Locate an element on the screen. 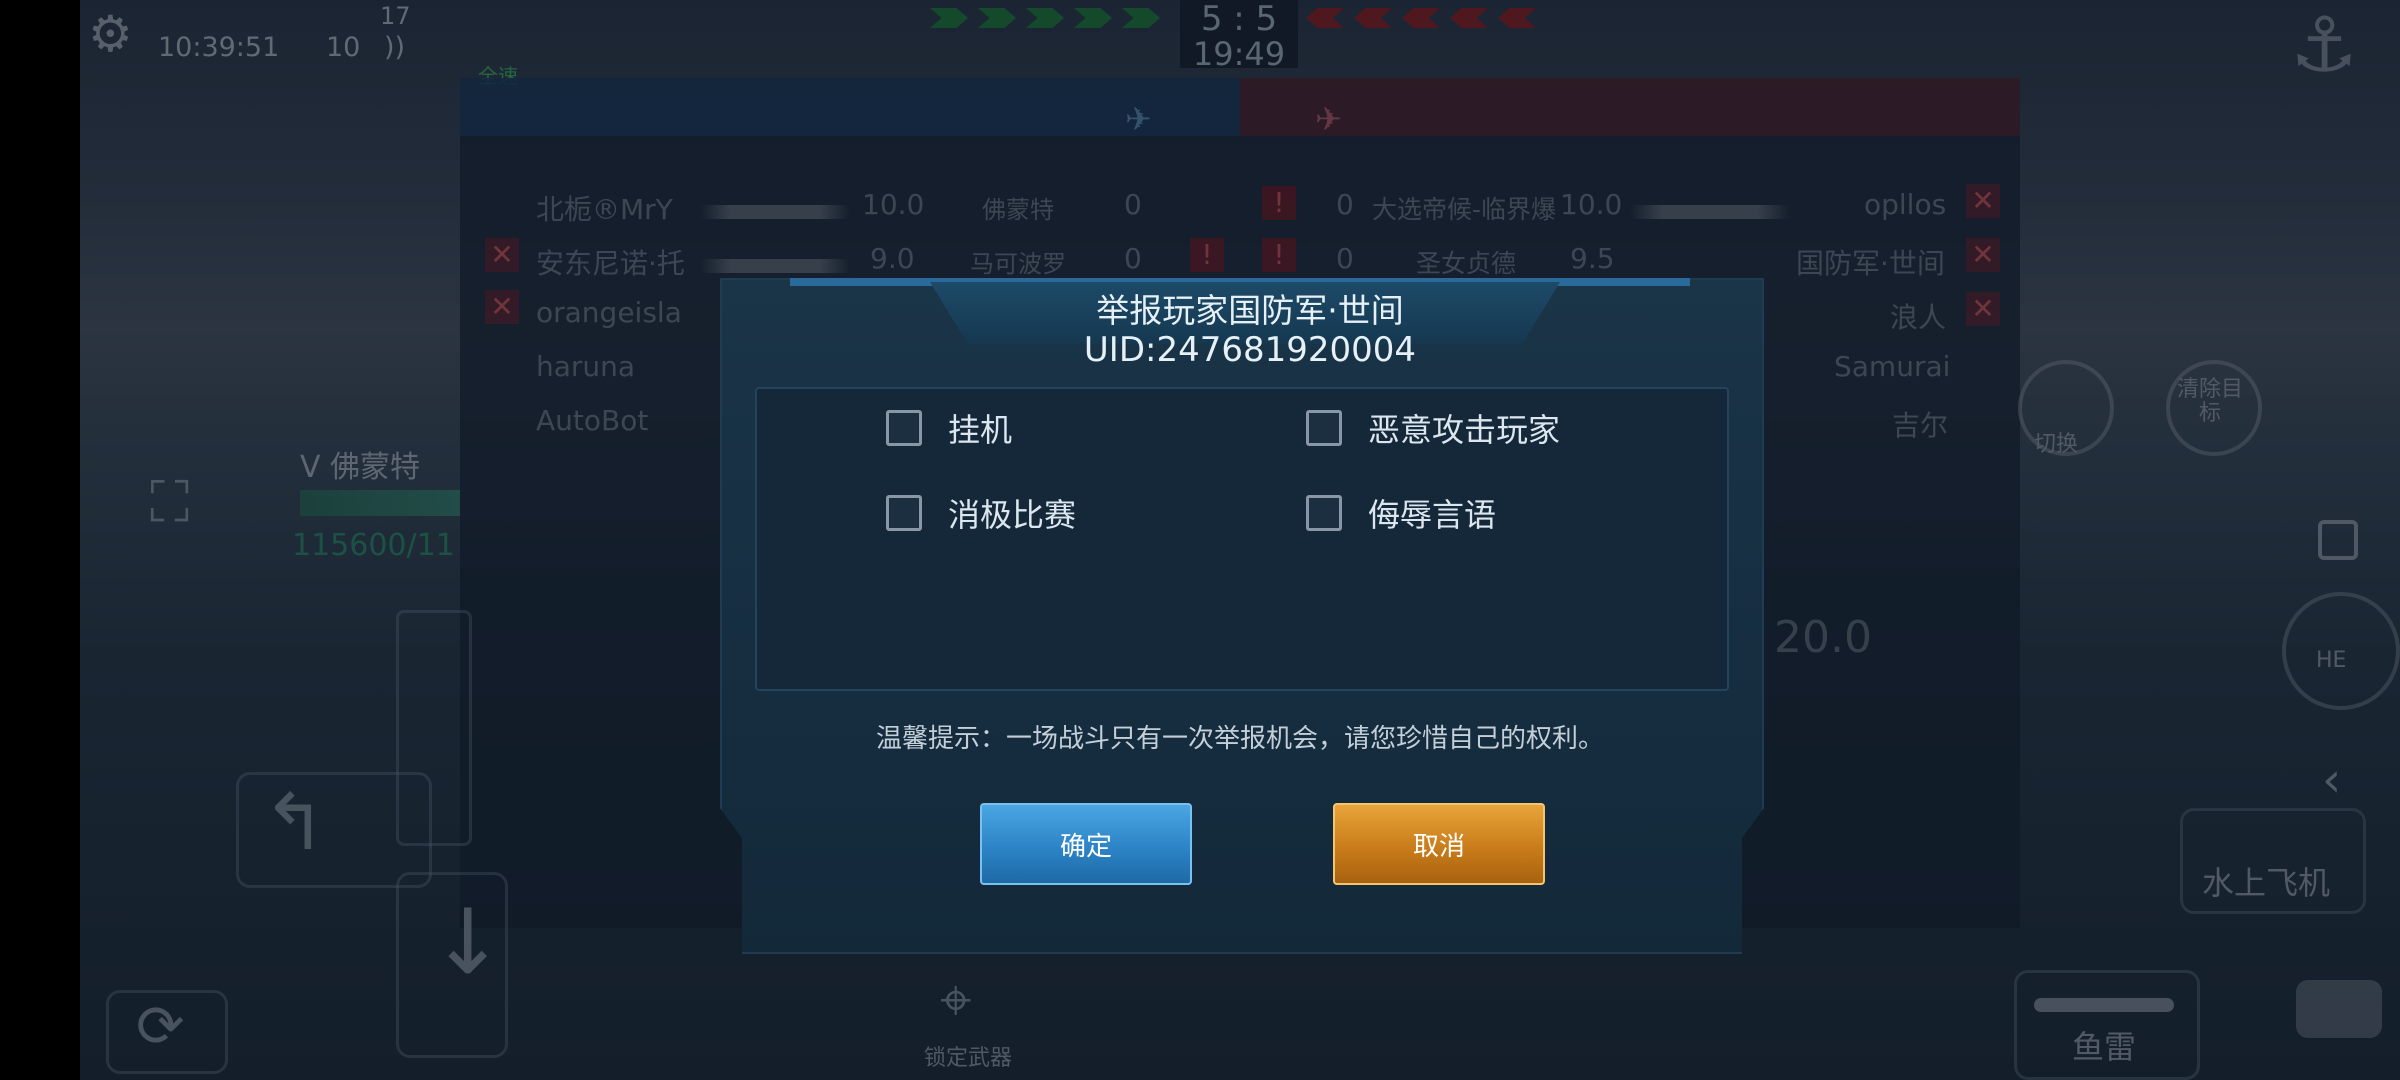  option-label: 恶意攻击玩家 is located at coordinates (1464, 430).